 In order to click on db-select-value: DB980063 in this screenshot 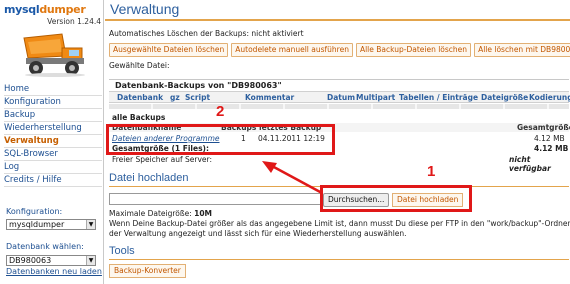, I will do `click(30, 260)`.